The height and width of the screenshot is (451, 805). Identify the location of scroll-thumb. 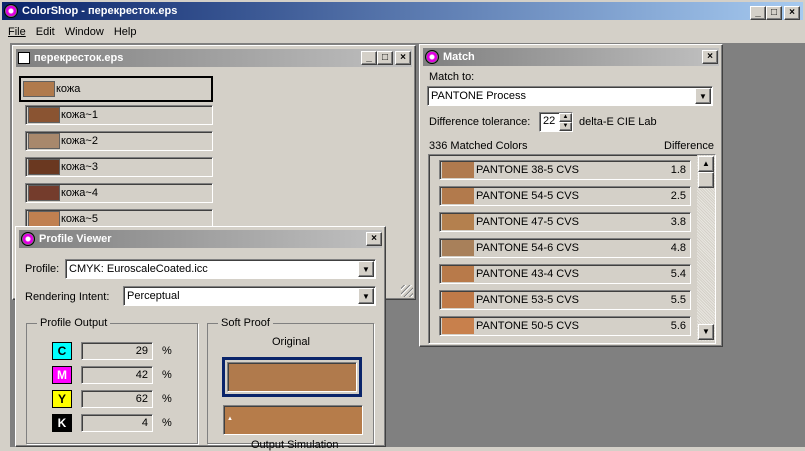
(706, 180).